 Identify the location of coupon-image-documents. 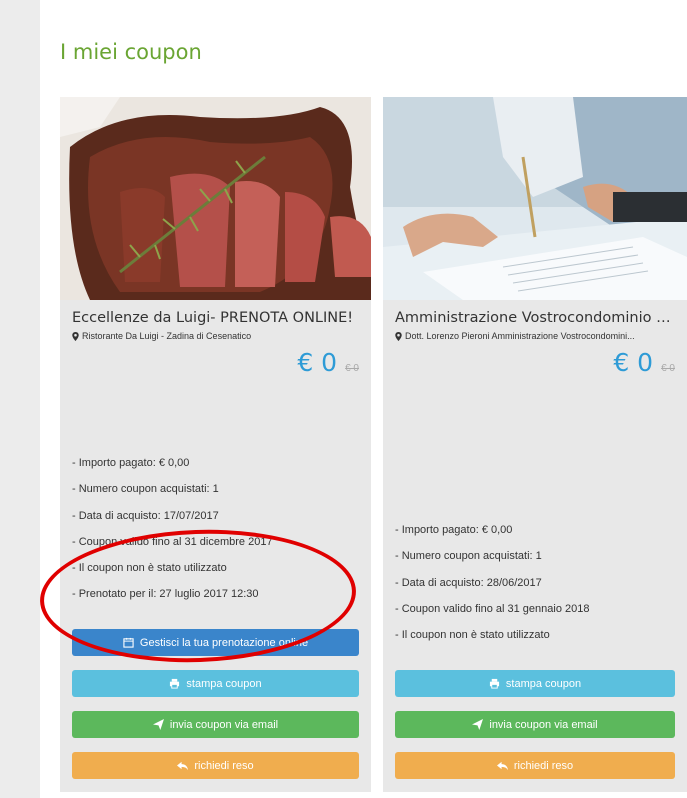
(535, 198).